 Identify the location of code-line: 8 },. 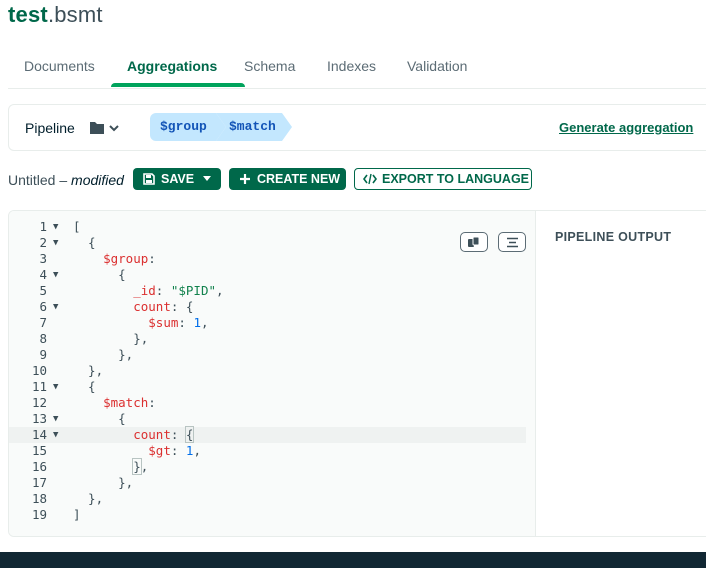
(94, 338).